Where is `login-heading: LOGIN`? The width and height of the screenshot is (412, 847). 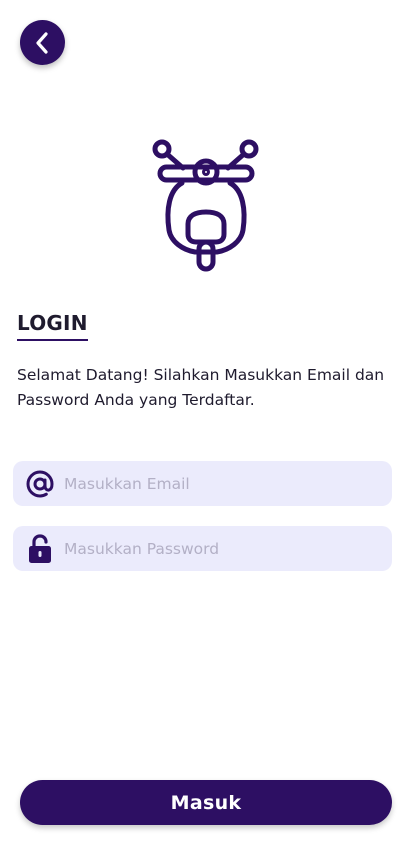
login-heading: LOGIN is located at coordinates (52, 325).